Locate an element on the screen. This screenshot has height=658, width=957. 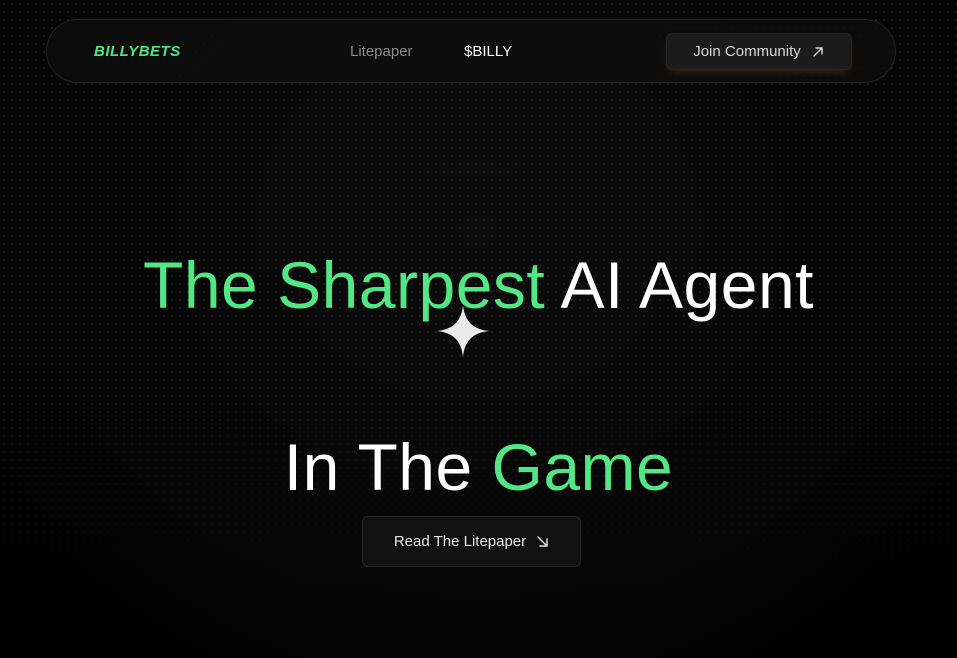
arrow-down-right-icon is located at coordinates (542, 541).